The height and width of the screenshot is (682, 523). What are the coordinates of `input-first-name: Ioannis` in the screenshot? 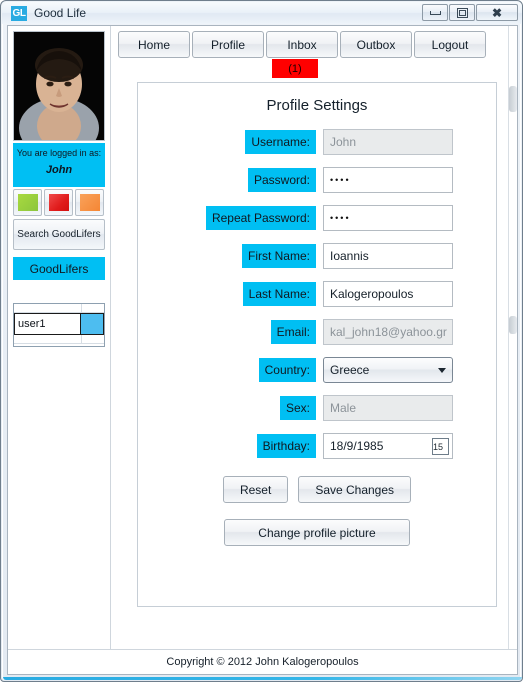 It's located at (388, 256).